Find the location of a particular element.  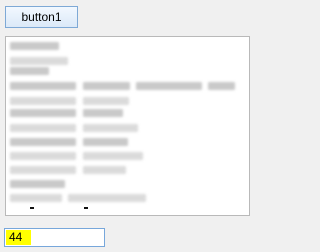

blurred-line-12b is located at coordinates (107, 198).